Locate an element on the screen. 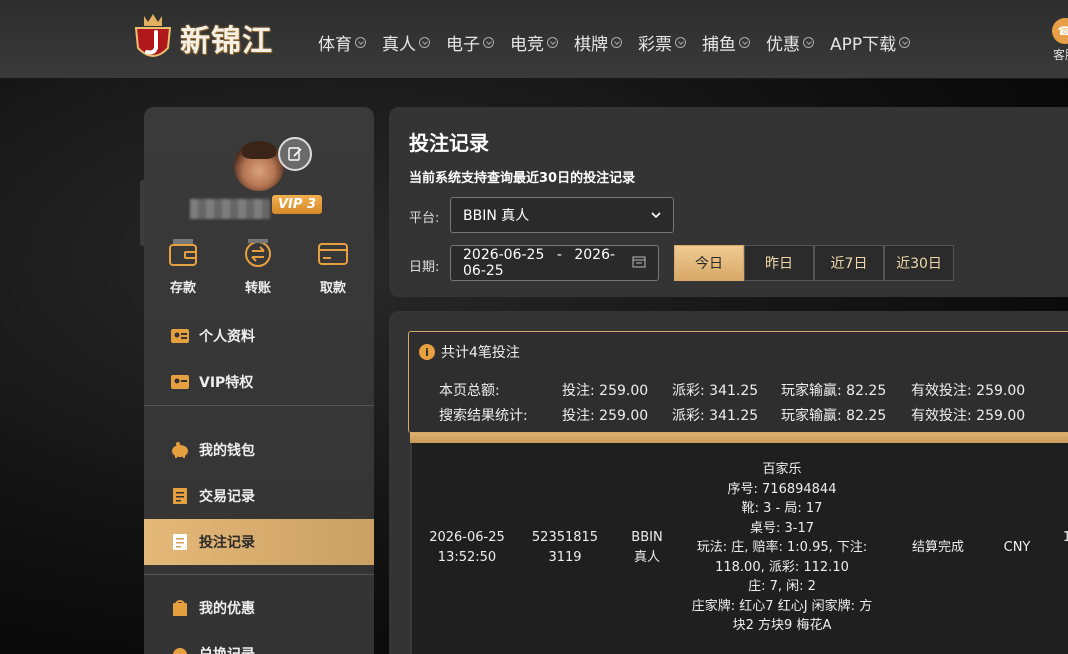  piggy-bank-icon is located at coordinates (180, 450).